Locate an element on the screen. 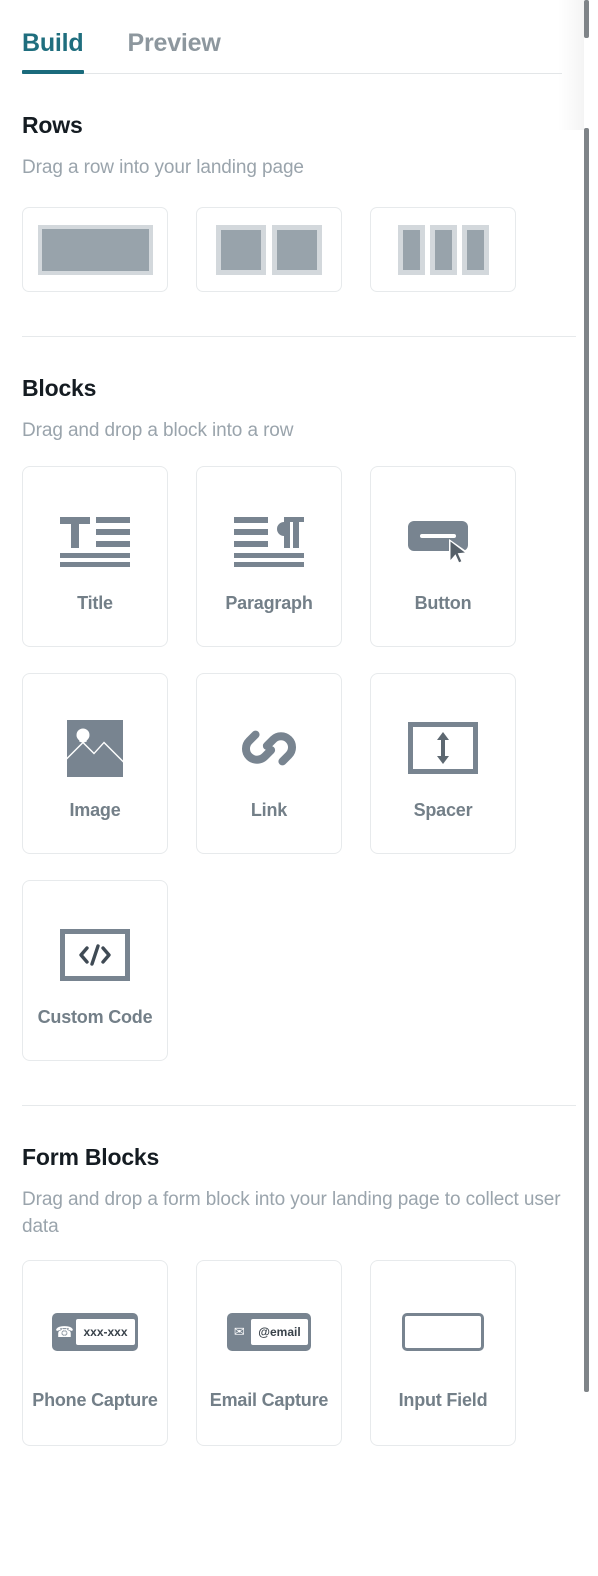 Image resolution: width=598 pixels, height=1576 pixels. row-one-column is located at coordinates (95, 250).